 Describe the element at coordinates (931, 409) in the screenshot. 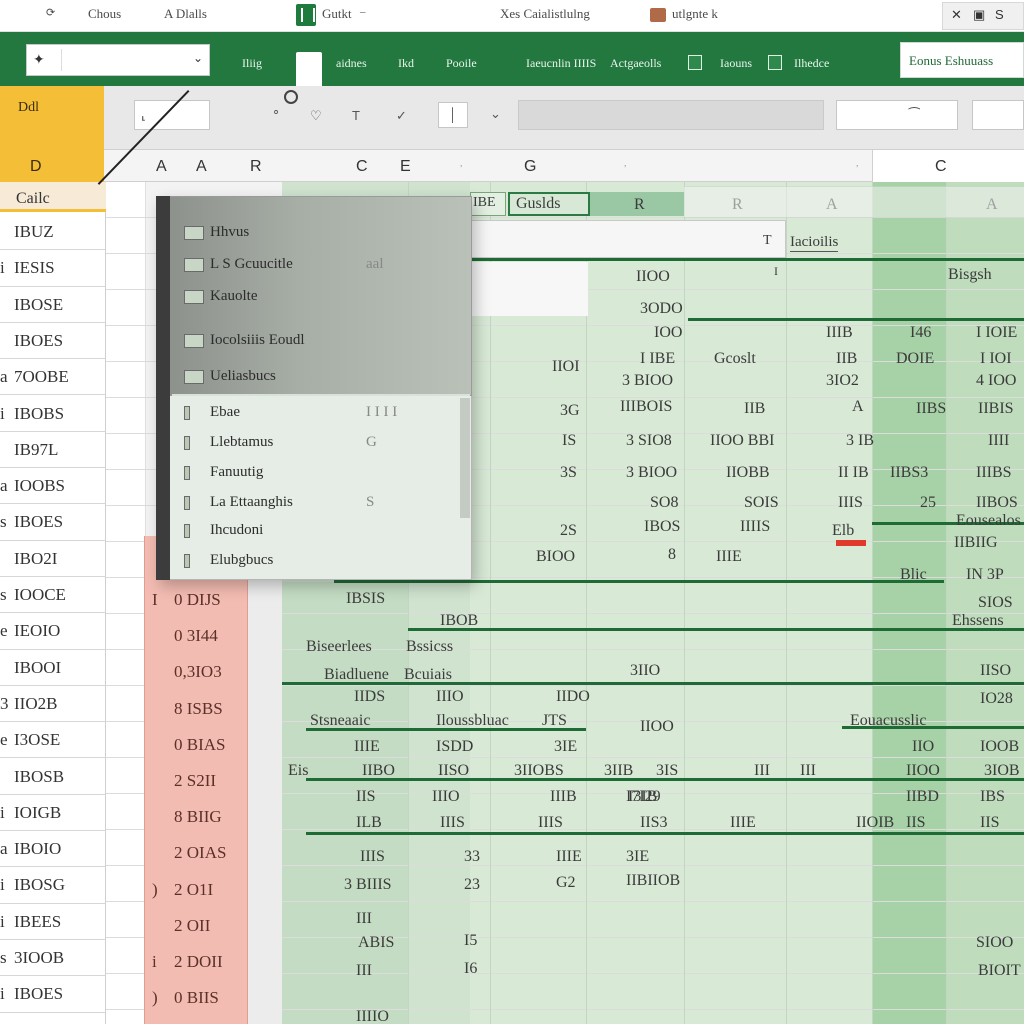

I see `grid-cell-value: IIBS` at that location.